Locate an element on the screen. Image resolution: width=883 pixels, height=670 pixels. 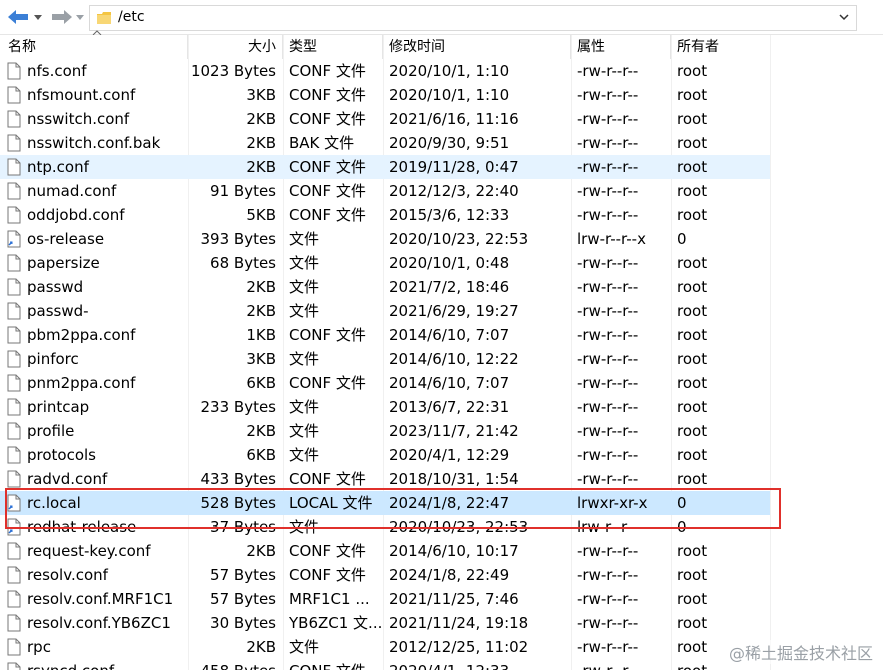
file-name: pbm2ppa.conf is located at coordinates (81, 335).